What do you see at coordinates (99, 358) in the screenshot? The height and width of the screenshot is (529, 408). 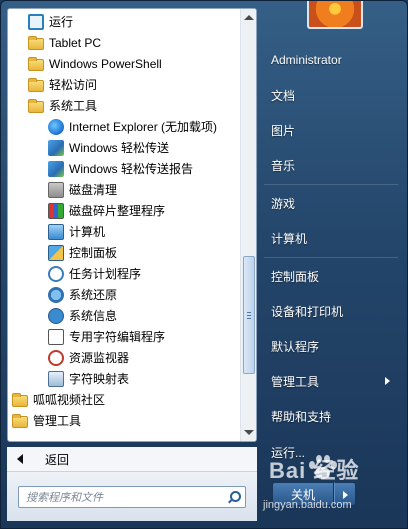 I see `program-label: 资源监视器` at bounding box center [99, 358].